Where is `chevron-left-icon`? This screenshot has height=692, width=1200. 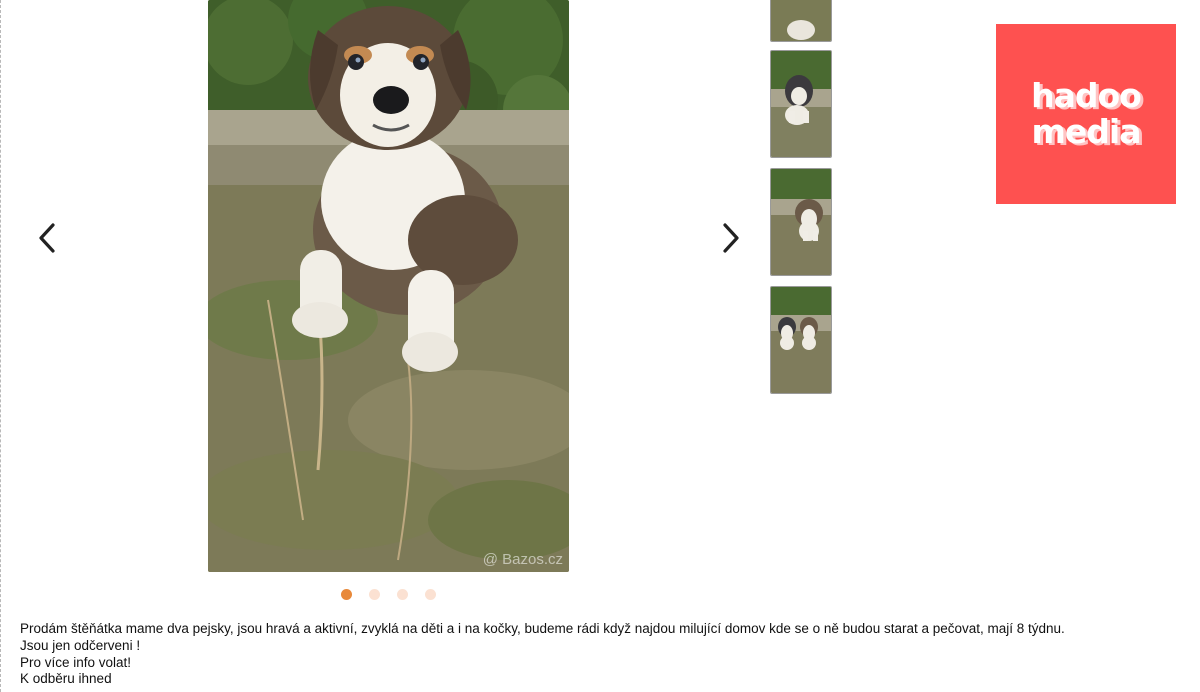 chevron-left-icon is located at coordinates (47, 238).